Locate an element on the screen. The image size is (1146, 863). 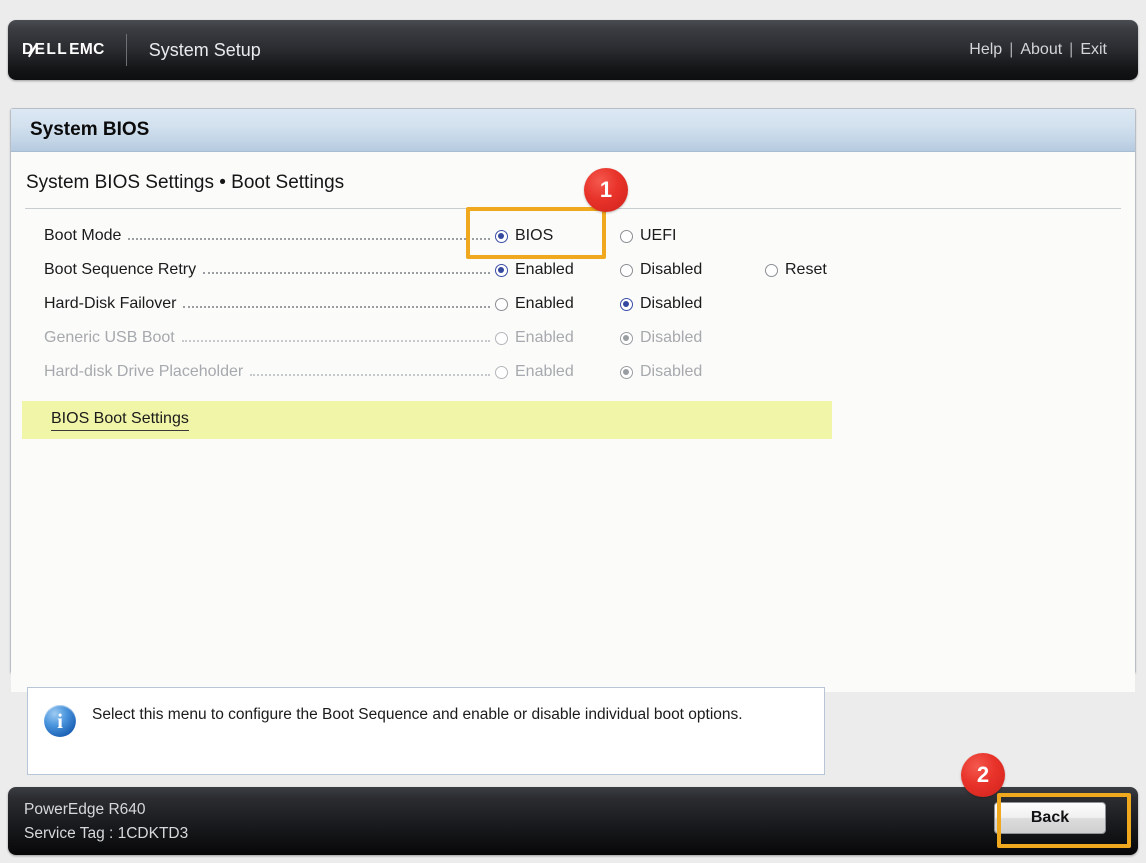
setting-row: Boot Mode BIOS UEFI is located at coordinates (573, 236).